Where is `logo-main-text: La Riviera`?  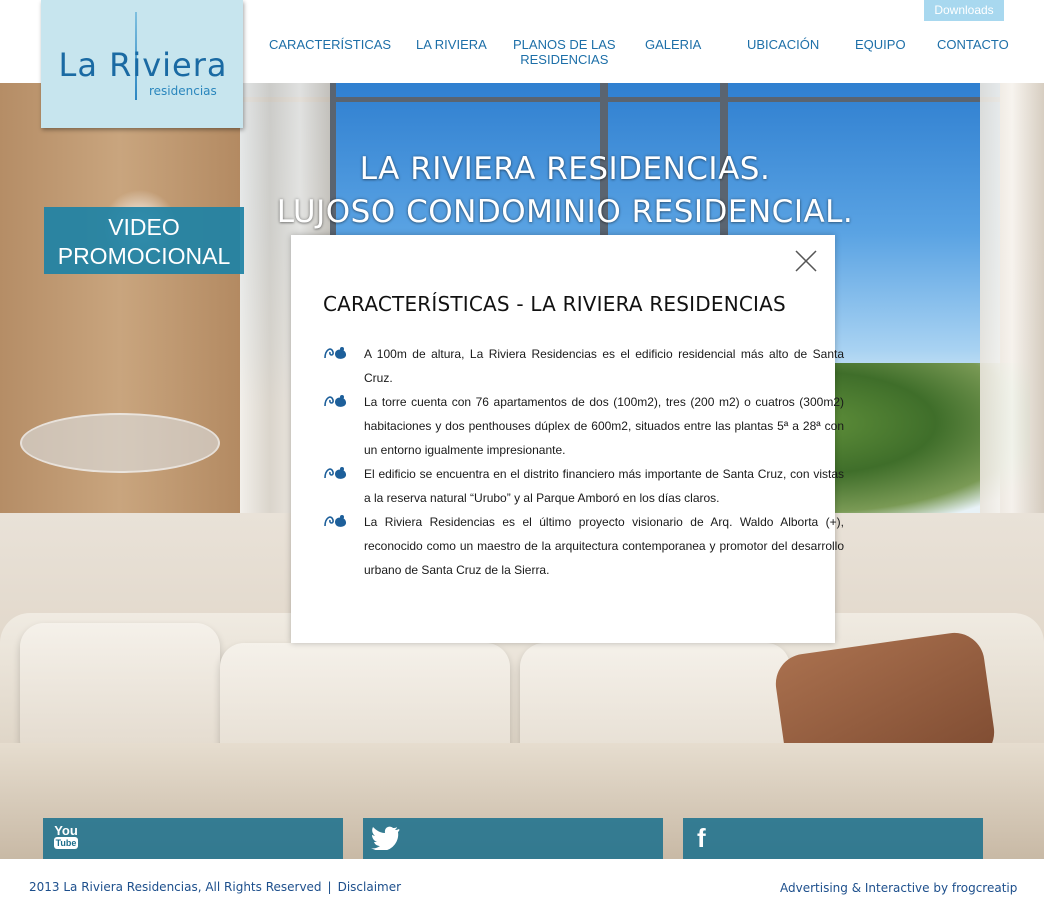 logo-main-text: La Riviera is located at coordinates (143, 65).